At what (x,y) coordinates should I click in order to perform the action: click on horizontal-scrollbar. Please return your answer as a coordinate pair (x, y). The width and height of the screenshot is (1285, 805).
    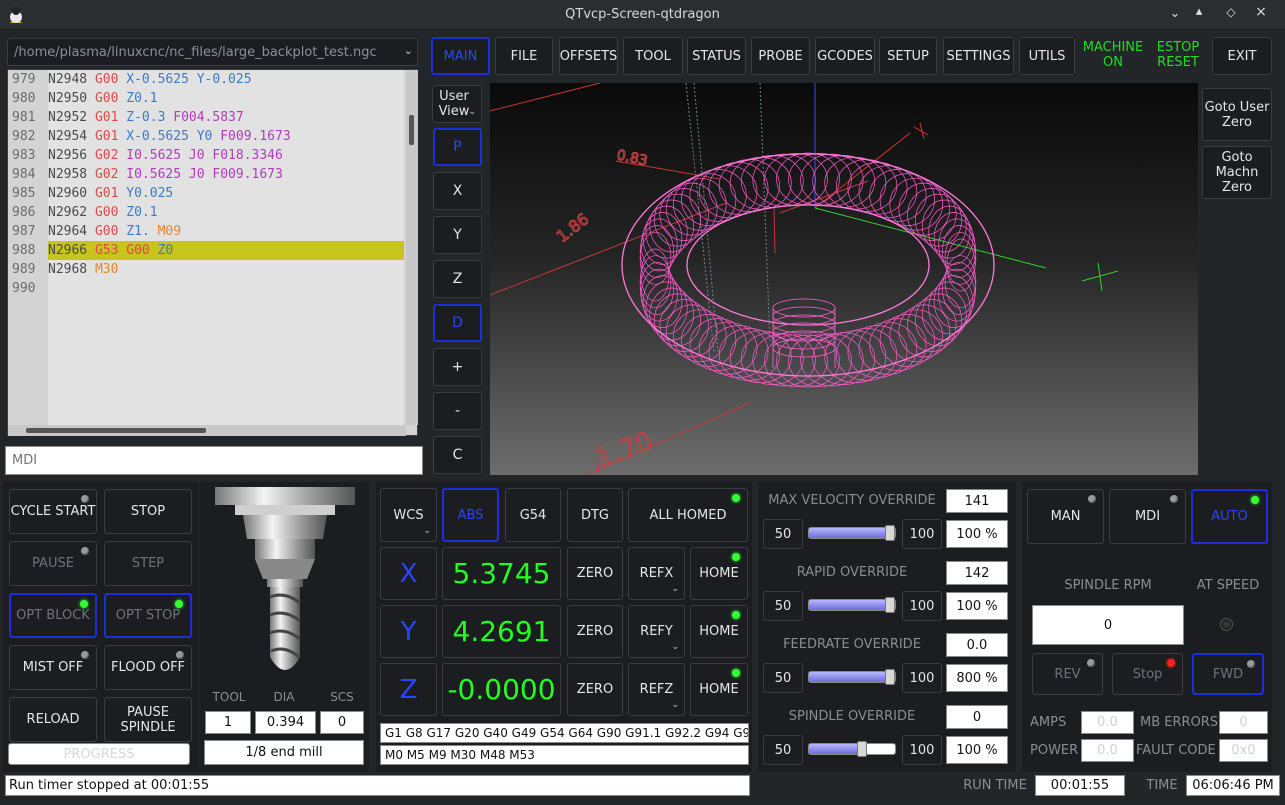
    Looking at the image, I should click on (207, 430).